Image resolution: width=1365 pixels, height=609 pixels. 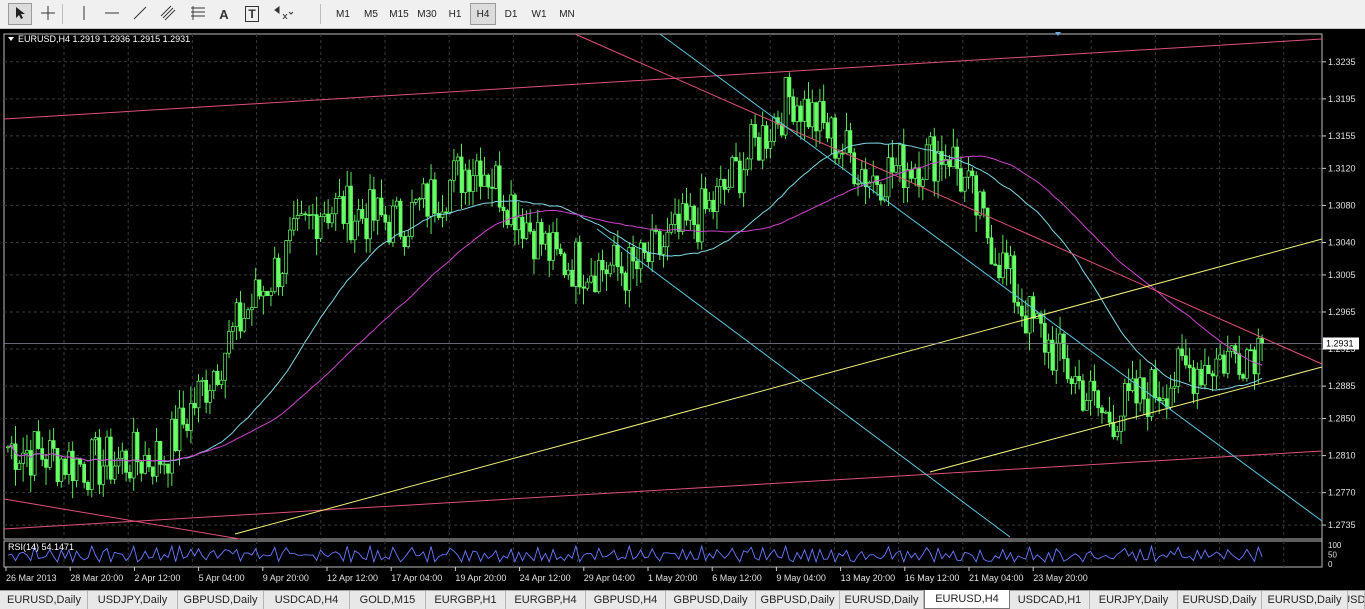 I want to click on current-price-label: 1.2931, so click(x=1340, y=343).